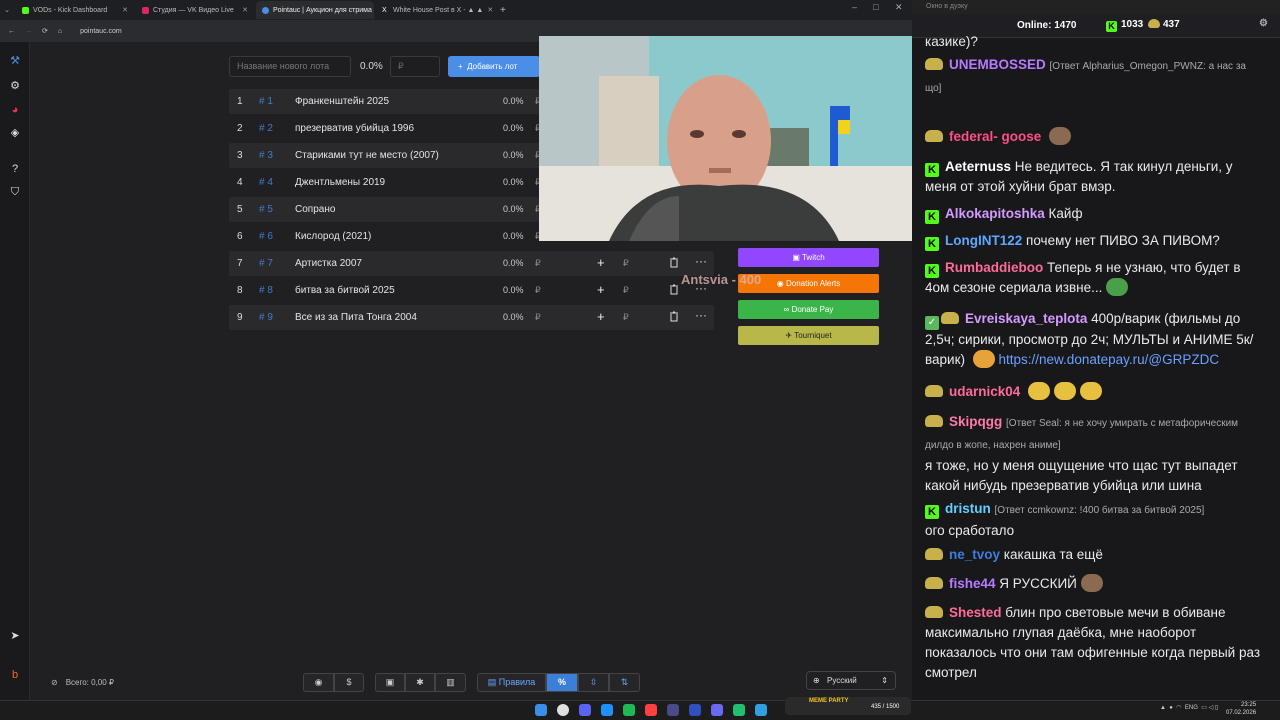 The width and height of the screenshot is (1280, 720). I want to click on spotify-icon, so click(629, 710).